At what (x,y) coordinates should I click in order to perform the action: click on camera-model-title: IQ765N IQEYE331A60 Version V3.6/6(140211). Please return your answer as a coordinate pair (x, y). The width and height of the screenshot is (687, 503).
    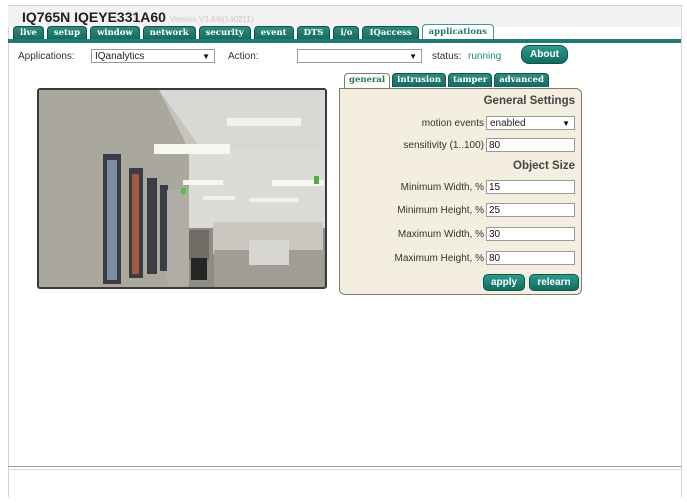
    Looking at the image, I should click on (137, 17).